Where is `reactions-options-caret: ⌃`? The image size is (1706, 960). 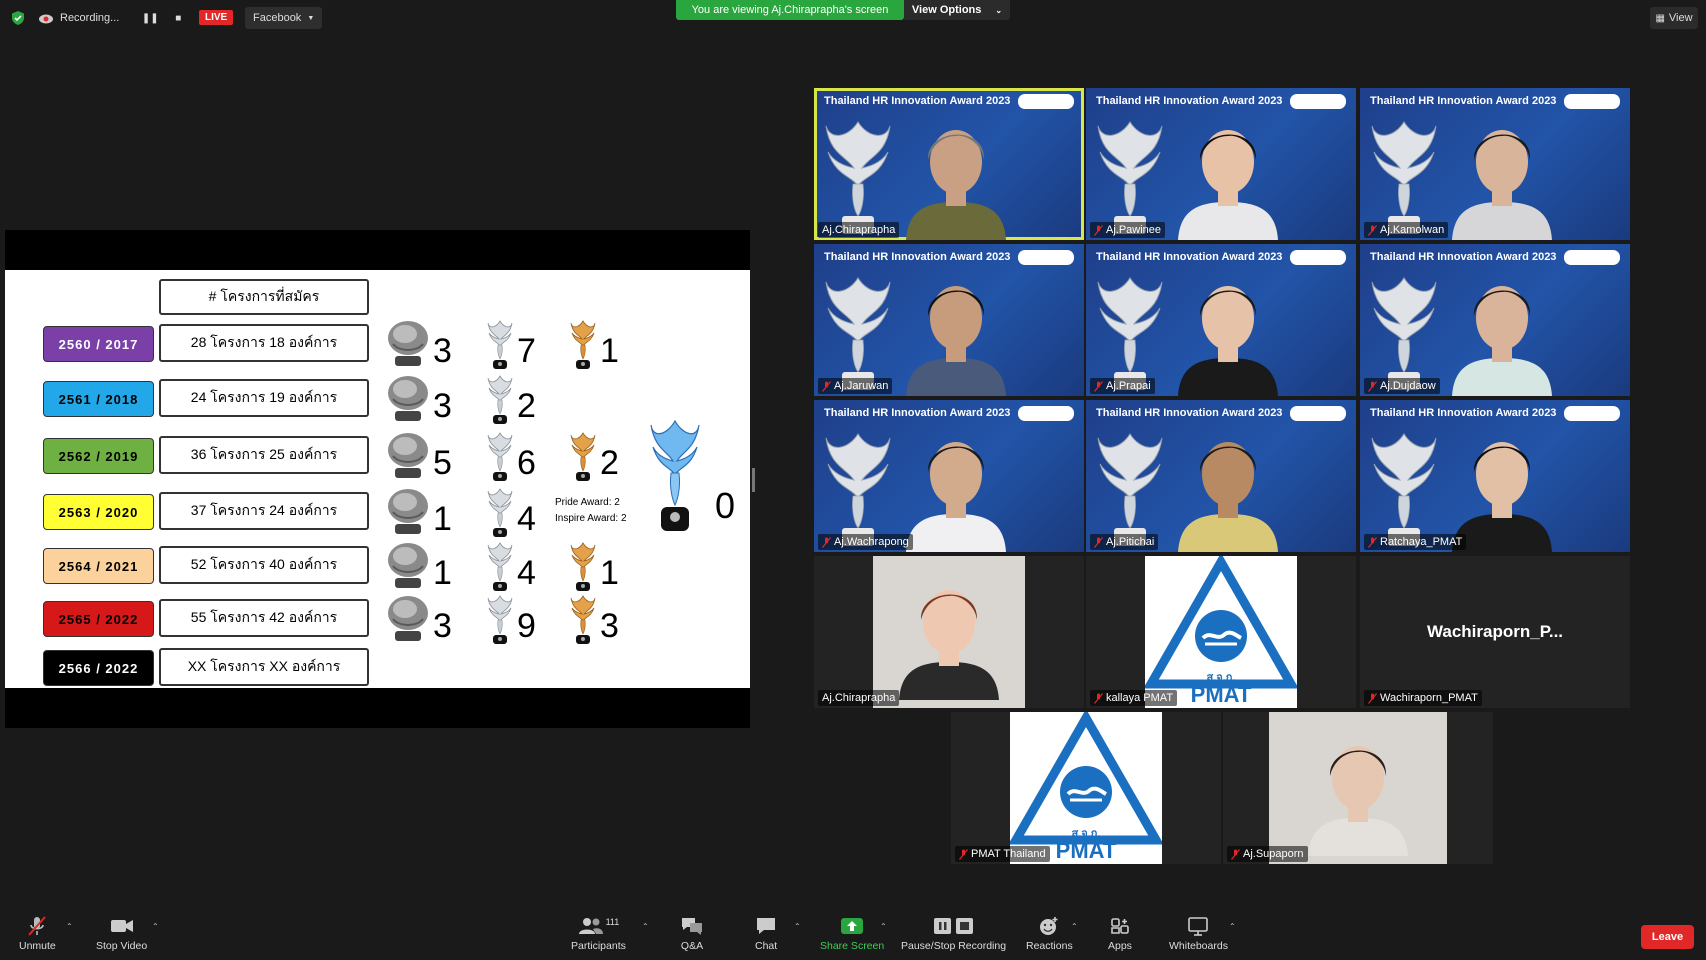 reactions-options-caret: ⌃ is located at coordinates (1074, 926).